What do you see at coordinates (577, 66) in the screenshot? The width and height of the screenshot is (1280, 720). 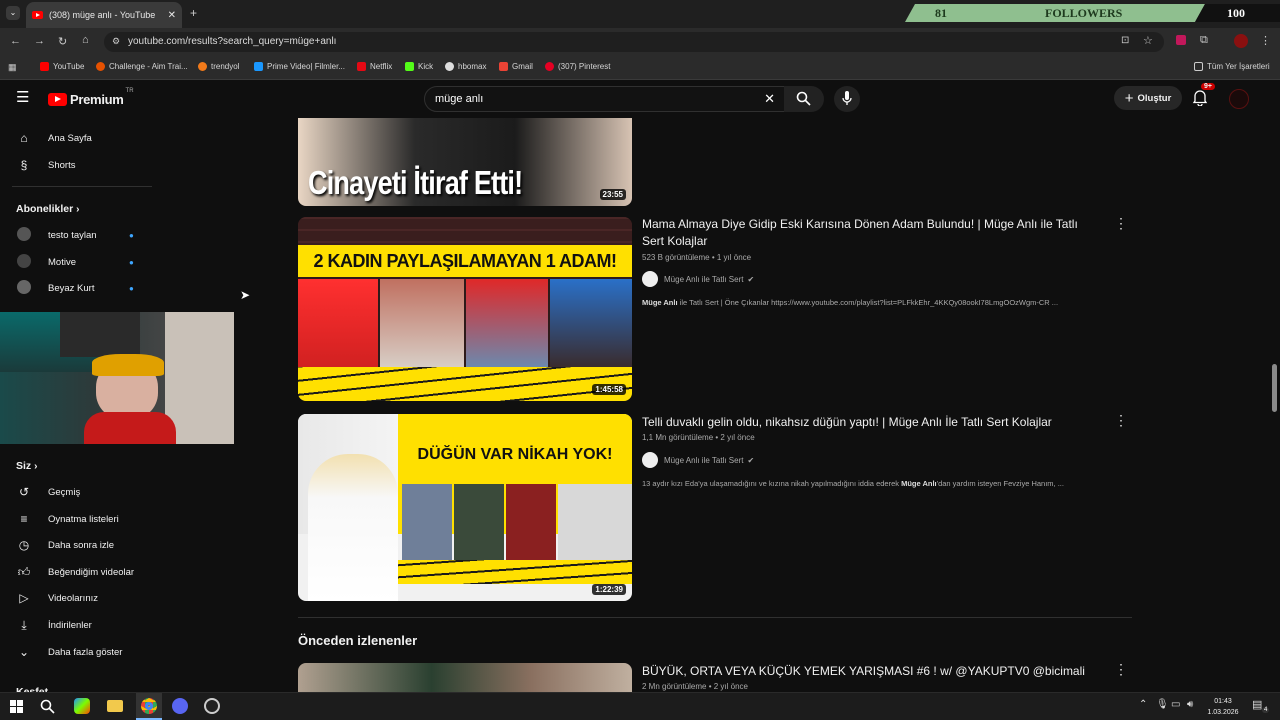 I see `bookmark-pinterest: (307) Pinterest` at bounding box center [577, 66].